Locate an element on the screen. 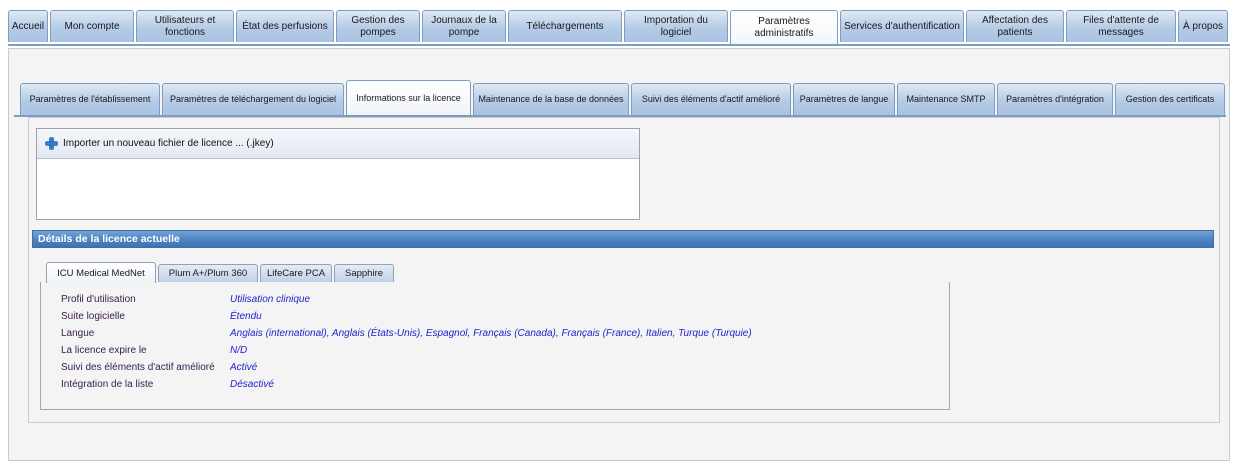  detail-label: Suite logicielle is located at coordinates (93, 316).